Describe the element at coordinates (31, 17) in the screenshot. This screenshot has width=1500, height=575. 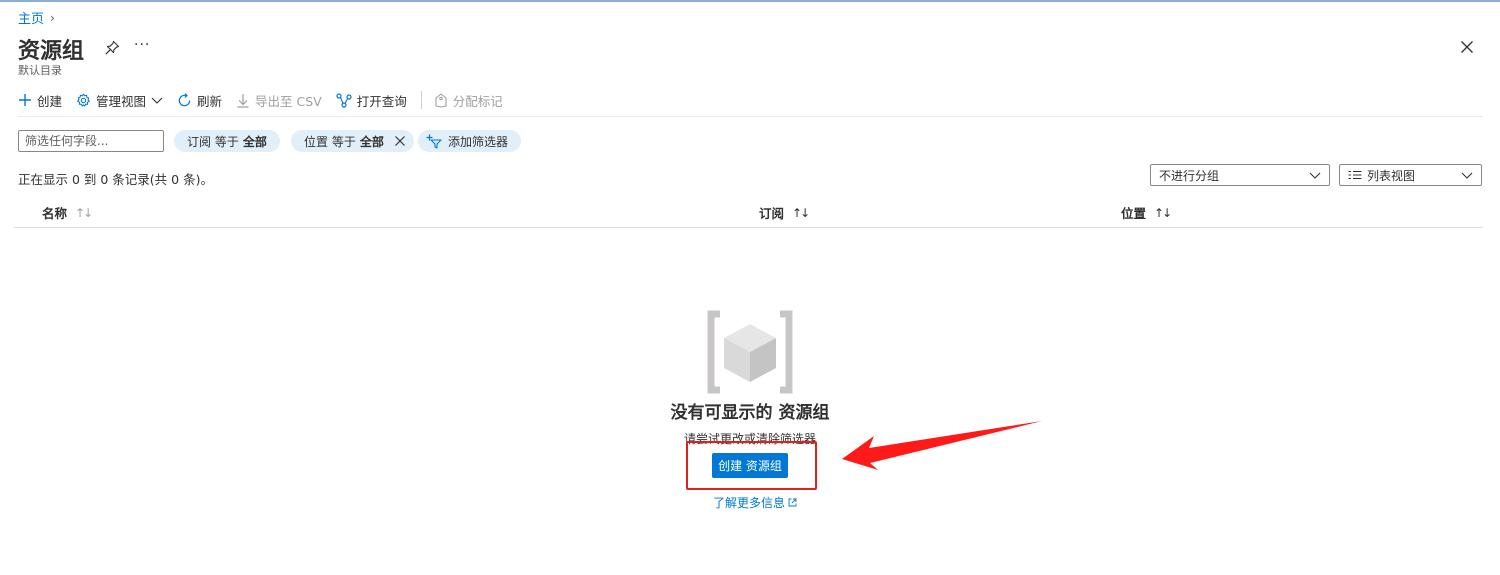
I see `breadcrumb-home-link: 主页` at that location.